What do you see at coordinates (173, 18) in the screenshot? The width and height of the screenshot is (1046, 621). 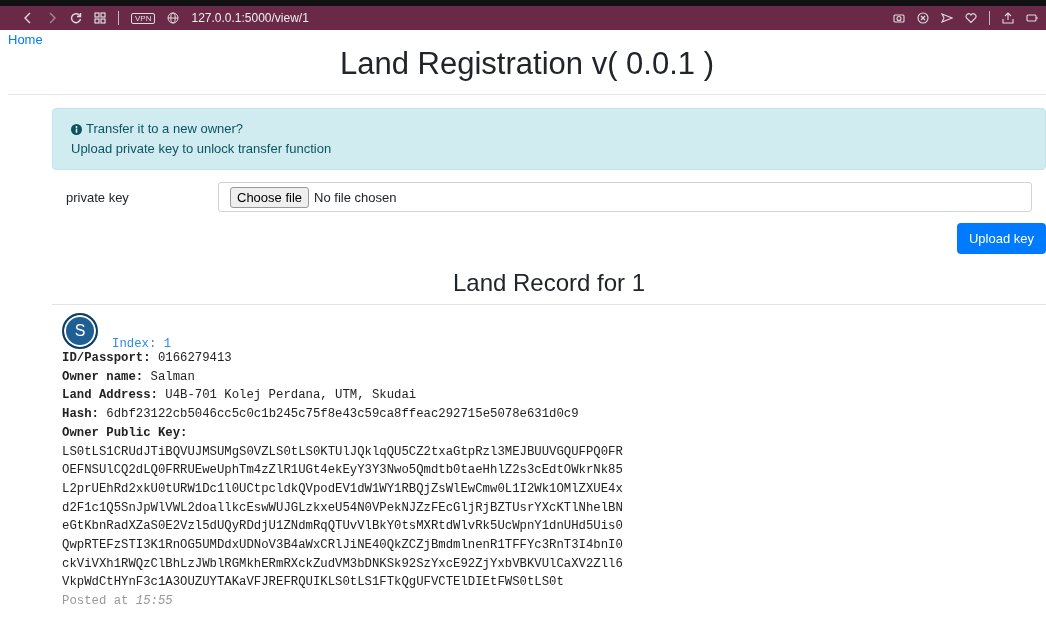 I see `globe-icon` at bounding box center [173, 18].